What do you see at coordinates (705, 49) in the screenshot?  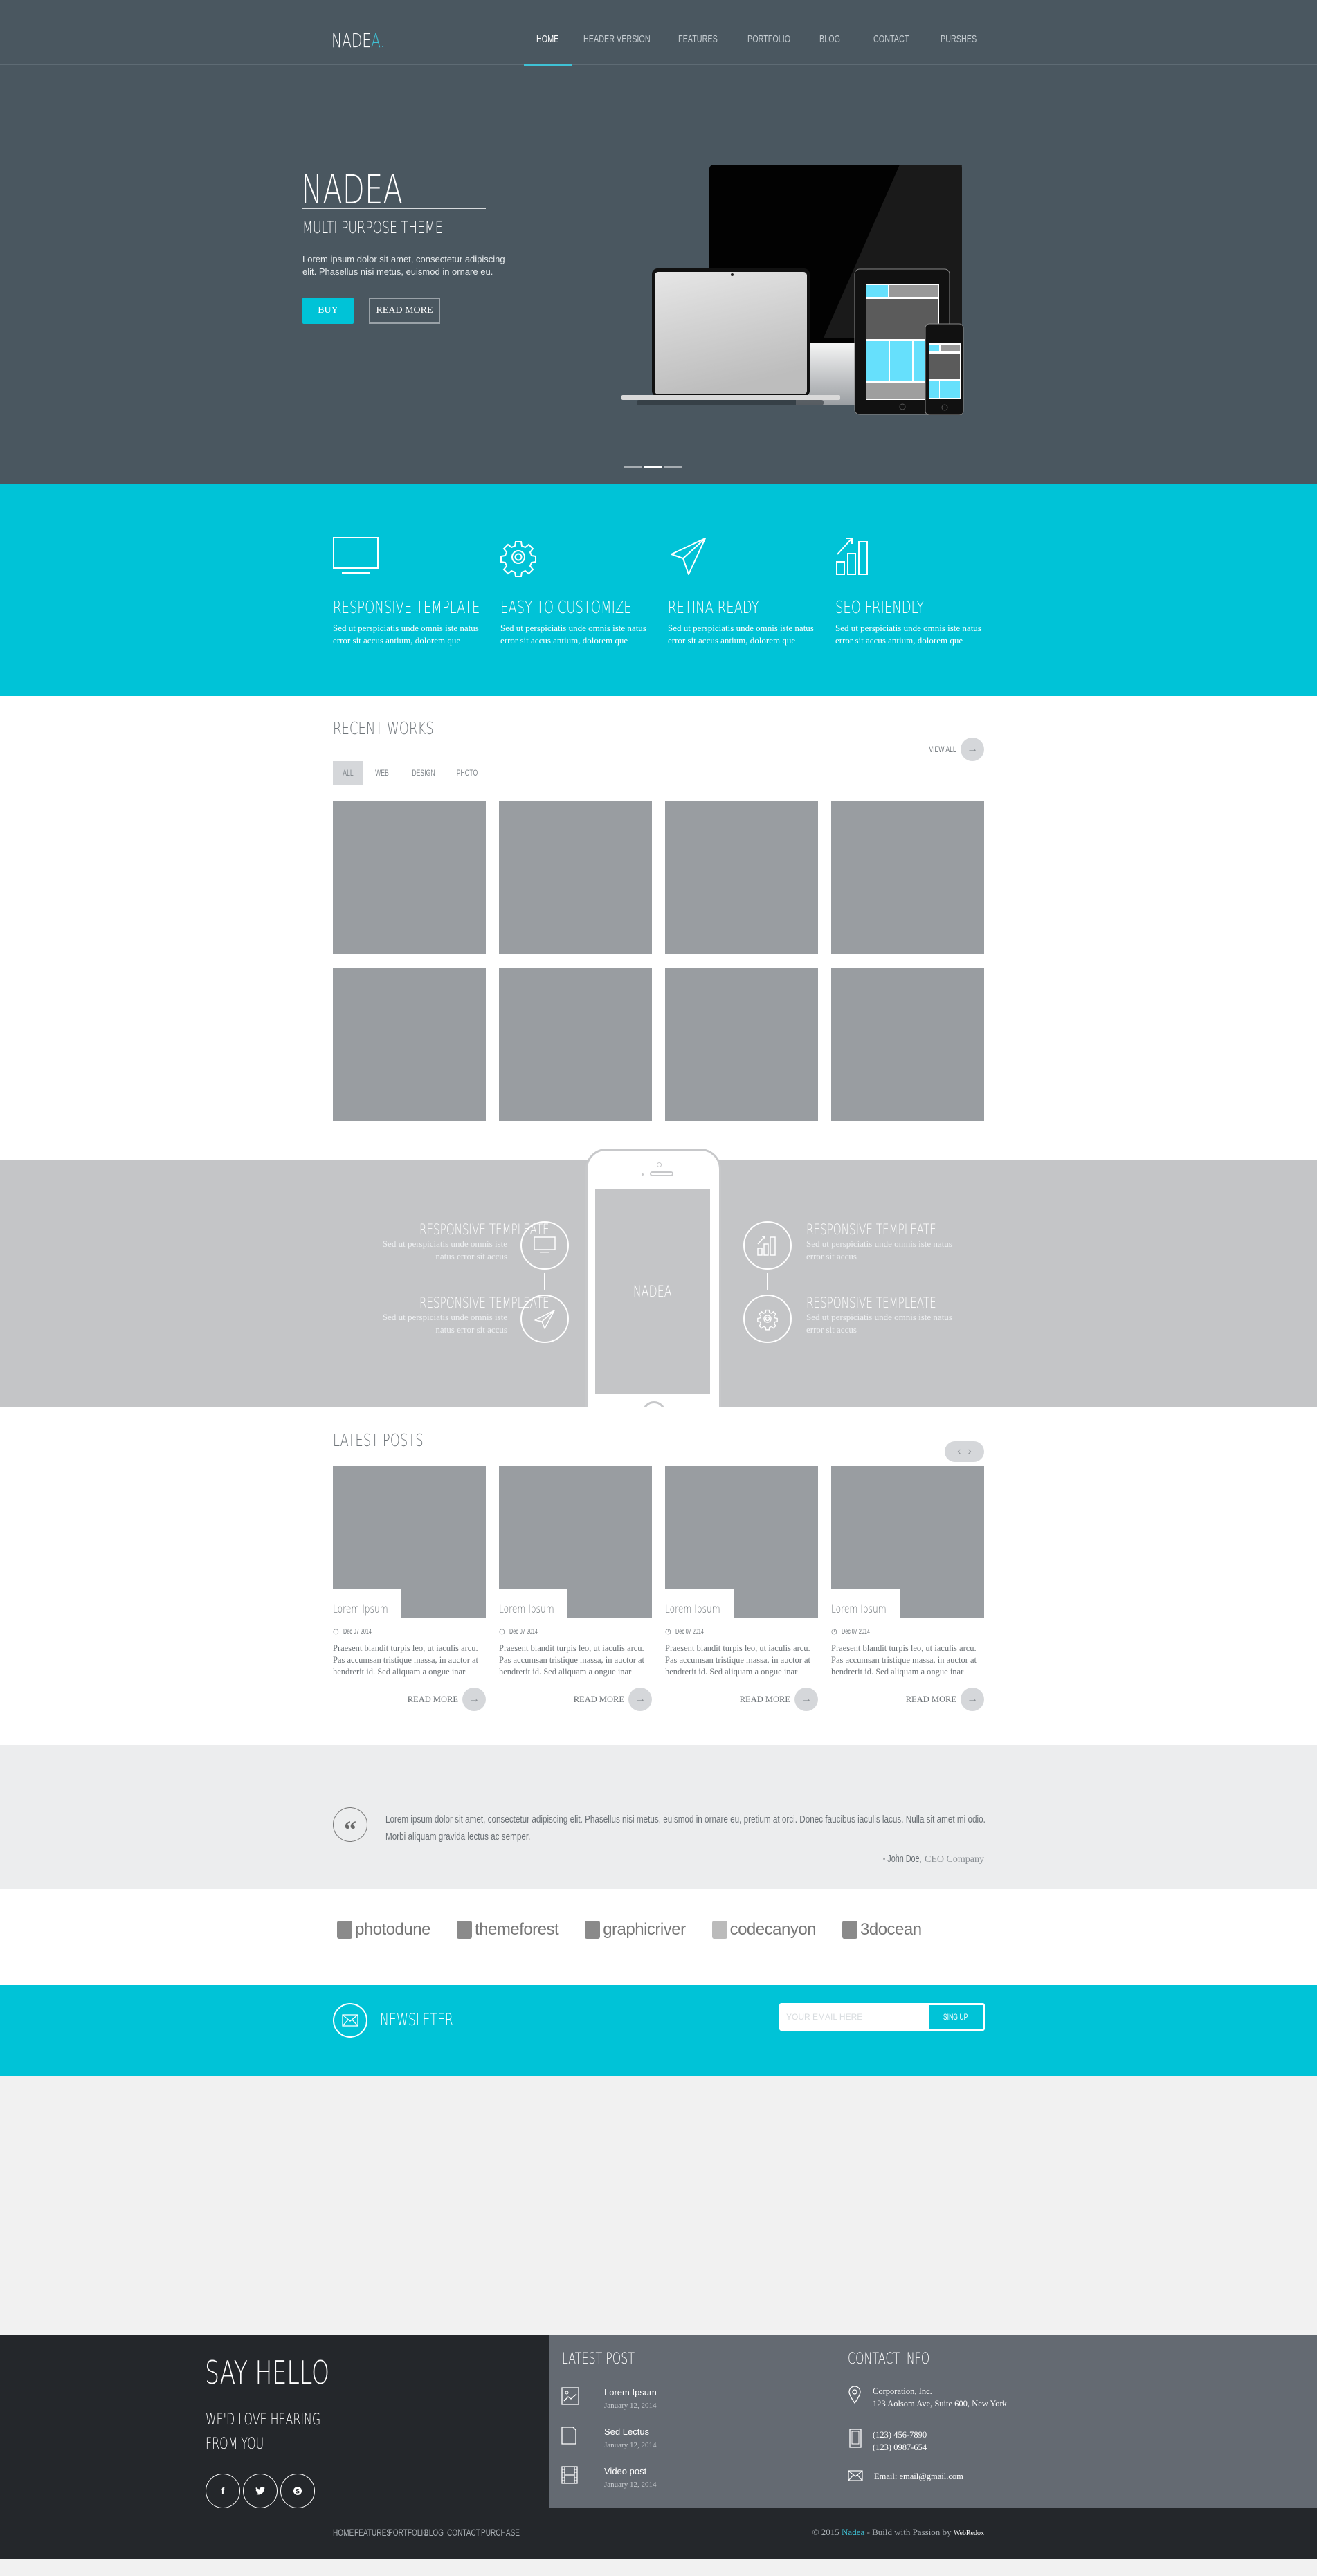 I see `nav-features: FEATURES` at bounding box center [705, 49].